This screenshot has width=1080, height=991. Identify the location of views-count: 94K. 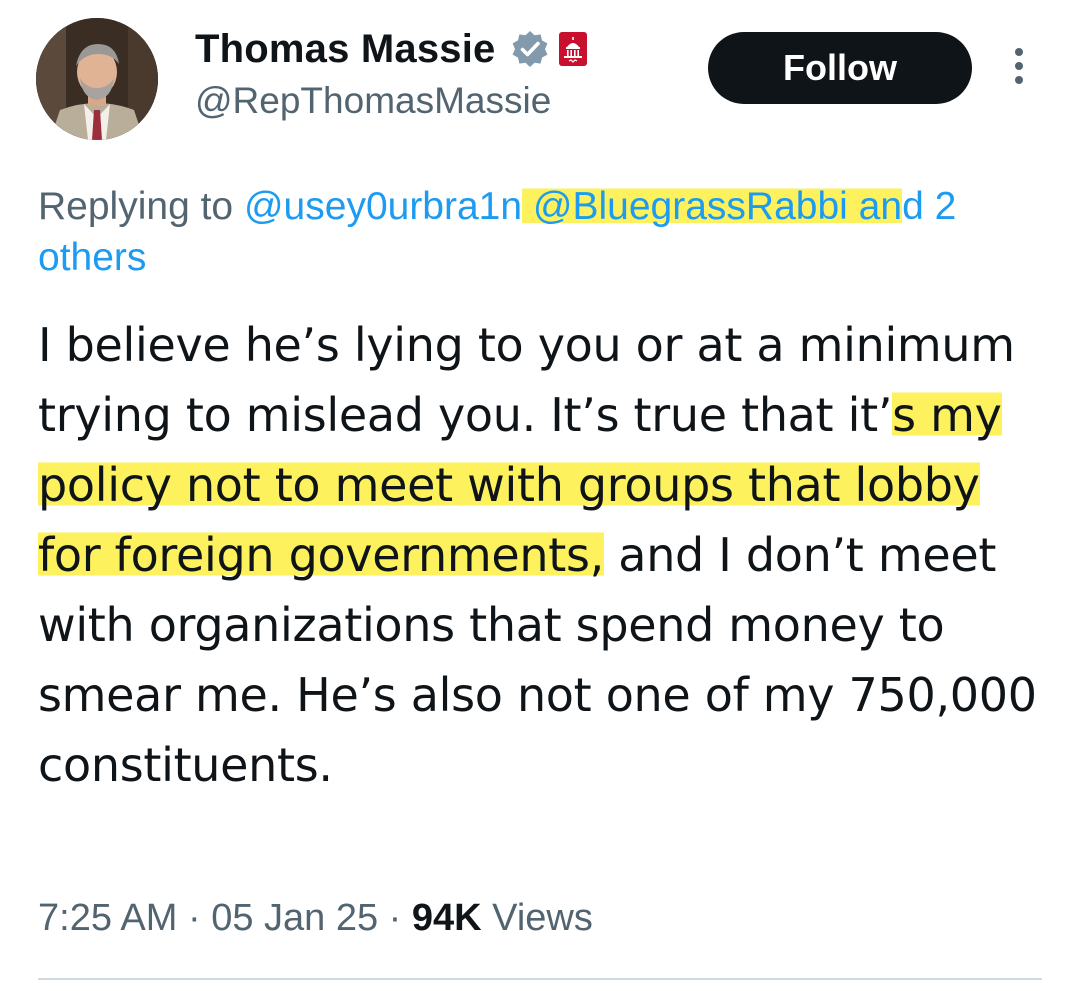
(447, 918).